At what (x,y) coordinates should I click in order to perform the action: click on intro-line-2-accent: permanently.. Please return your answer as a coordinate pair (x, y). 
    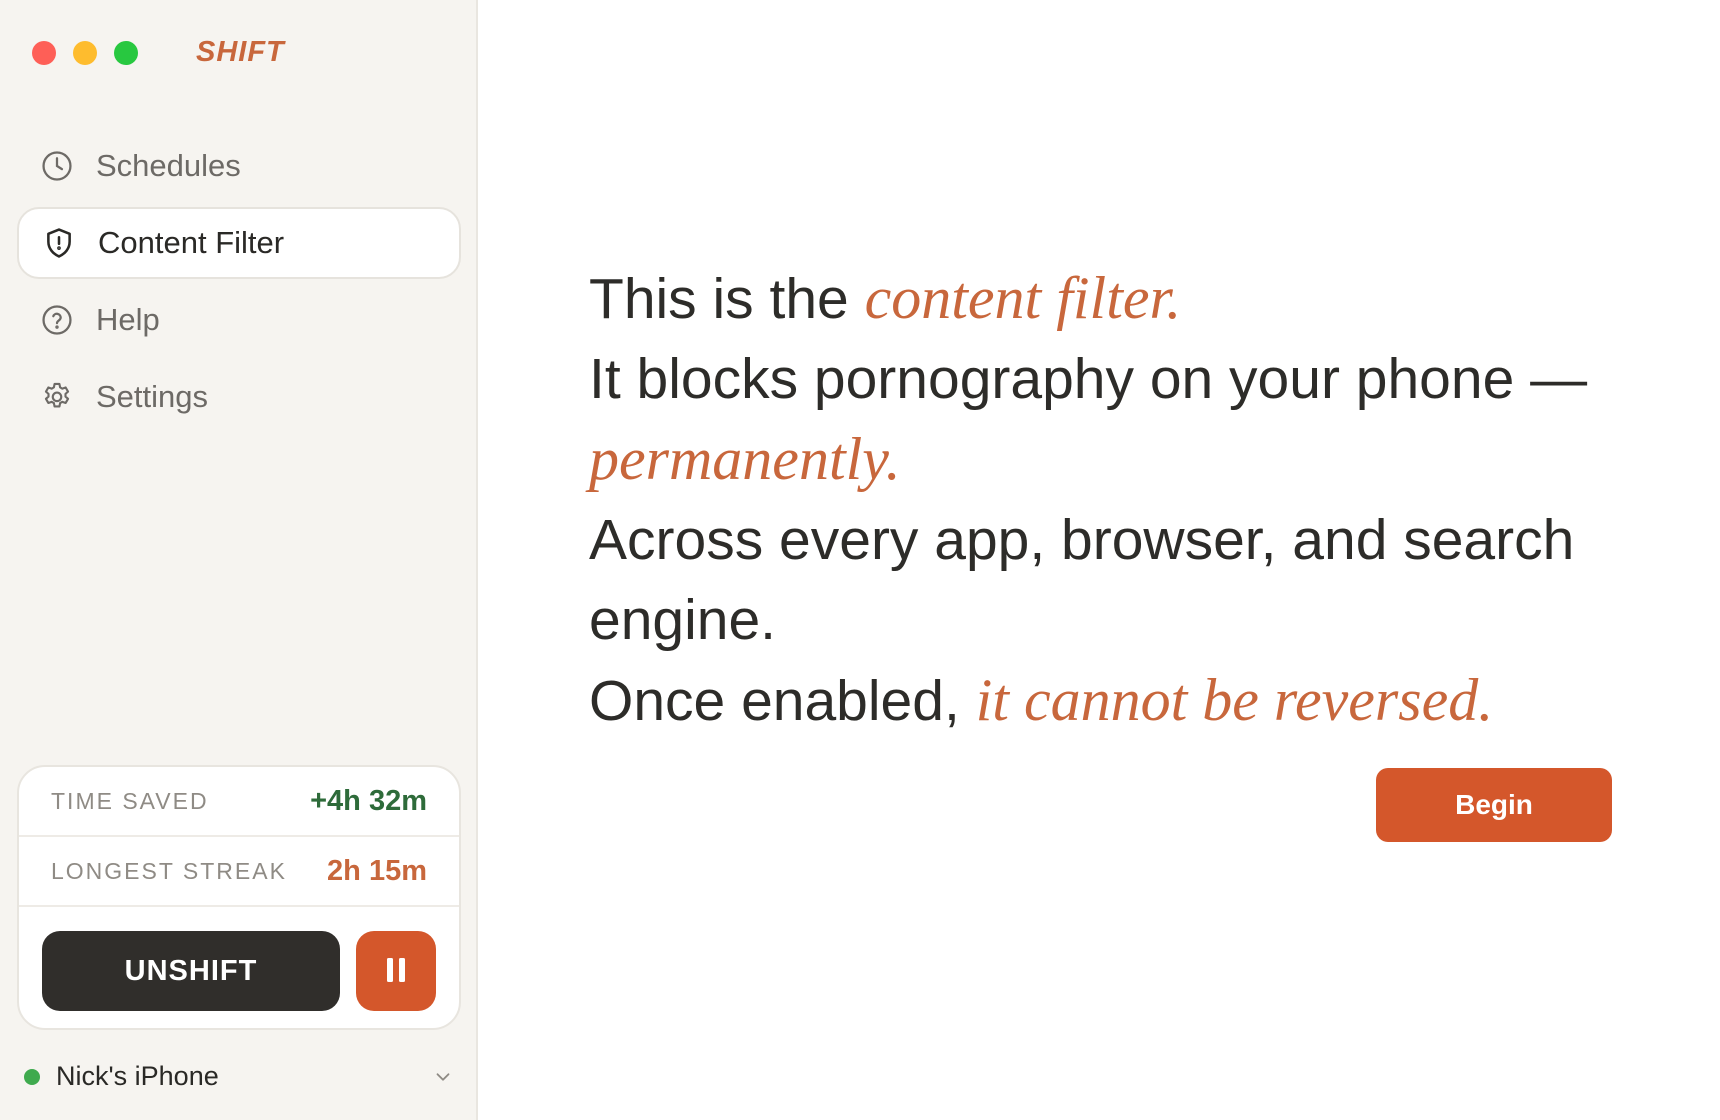
    Looking at the image, I should click on (745, 459).